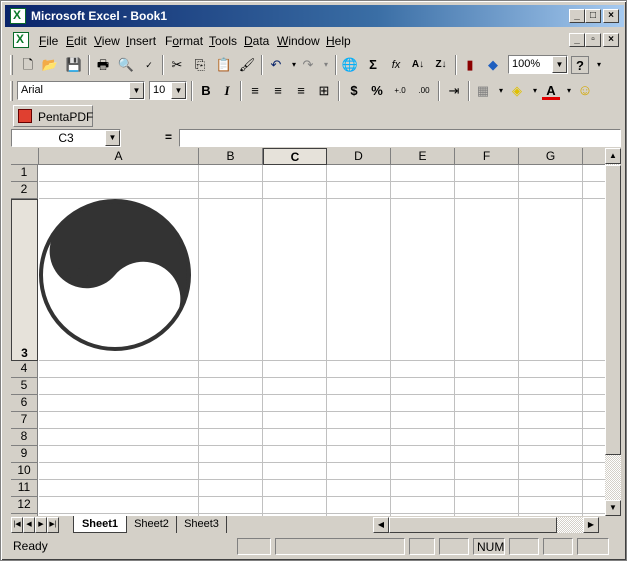 The image size is (627, 561). Describe the element at coordinates (119, 156) in the screenshot. I see `col-header-a: A` at that location.